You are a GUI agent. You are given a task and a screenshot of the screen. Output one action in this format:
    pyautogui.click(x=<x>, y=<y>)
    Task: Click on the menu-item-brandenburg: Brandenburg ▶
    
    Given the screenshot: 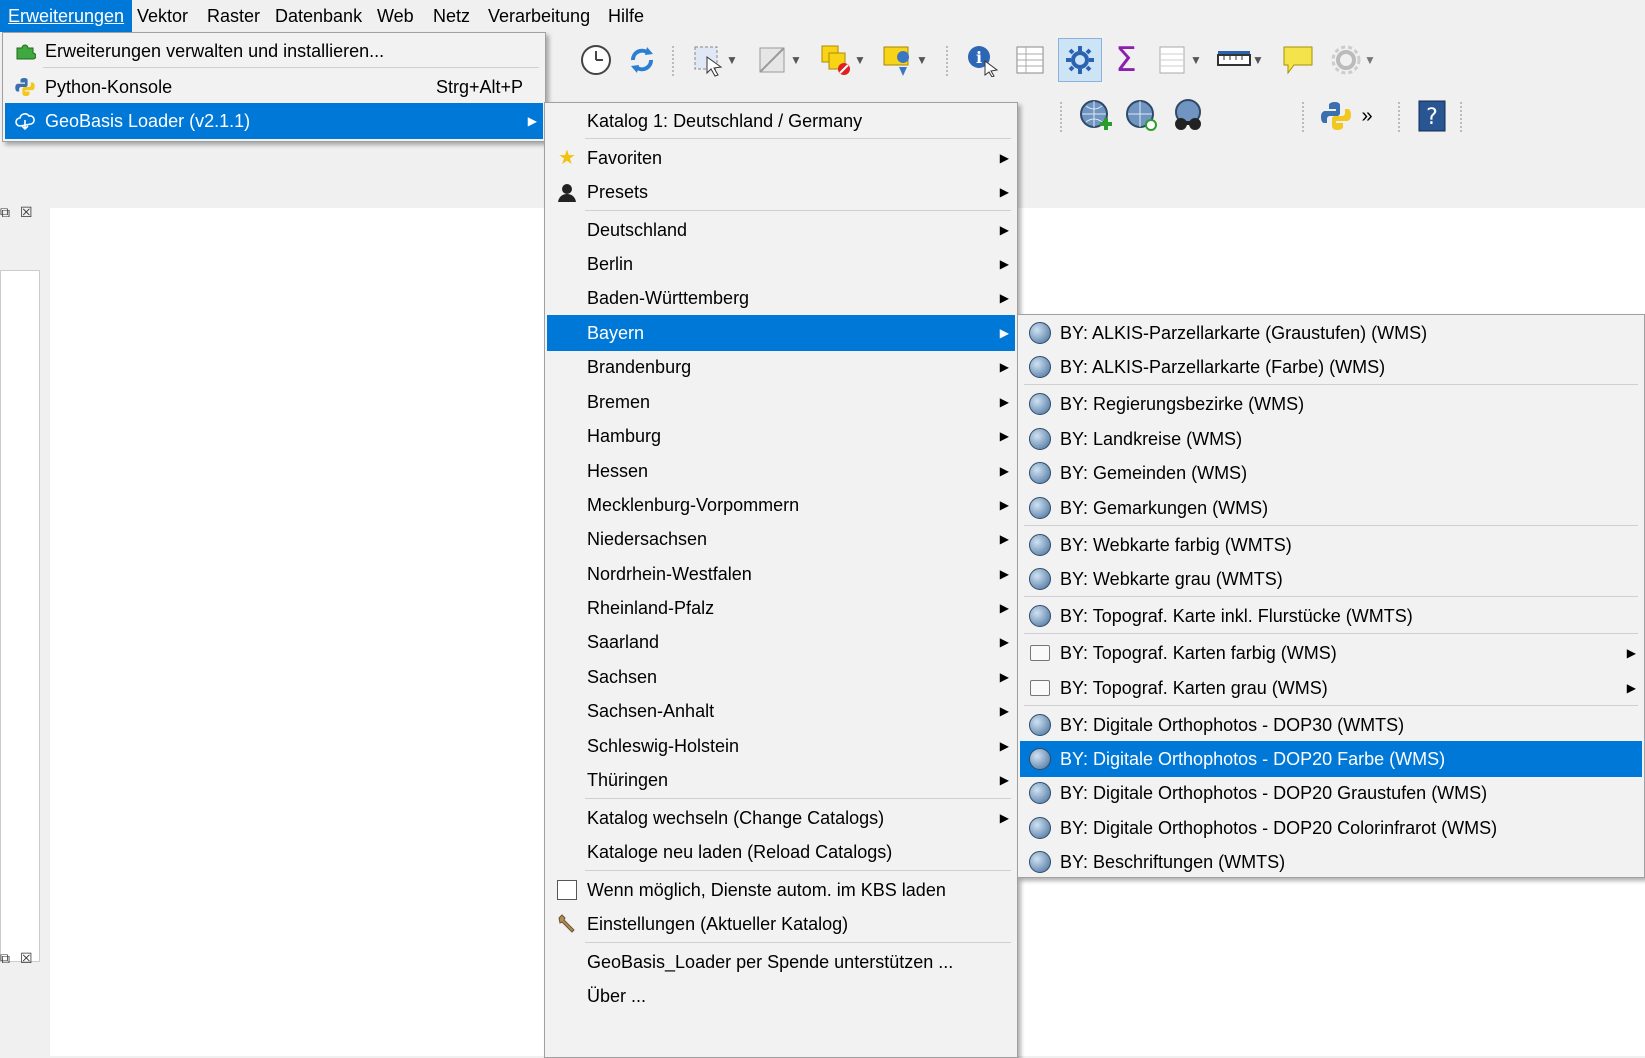 What is the action you would take?
    pyautogui.click(x=781, y=367)
    